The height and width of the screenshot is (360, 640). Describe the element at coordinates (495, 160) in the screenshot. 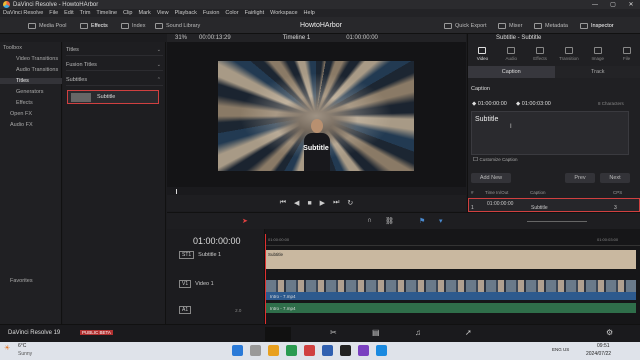

I see `customize-caption-checkbox: ☐ Customize Caption` at that location.